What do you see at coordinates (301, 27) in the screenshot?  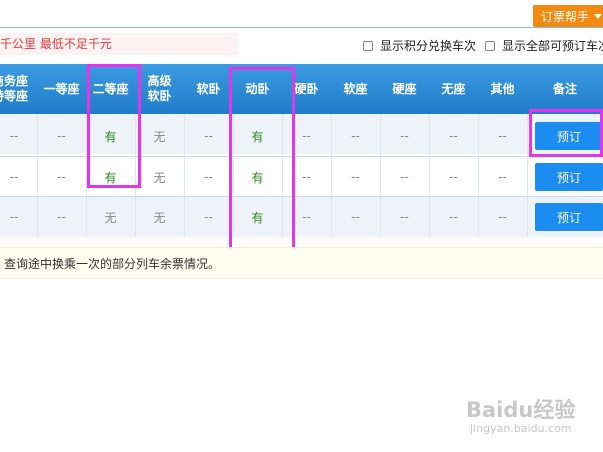 I see `top-divider` at bounding box center [301, 27].